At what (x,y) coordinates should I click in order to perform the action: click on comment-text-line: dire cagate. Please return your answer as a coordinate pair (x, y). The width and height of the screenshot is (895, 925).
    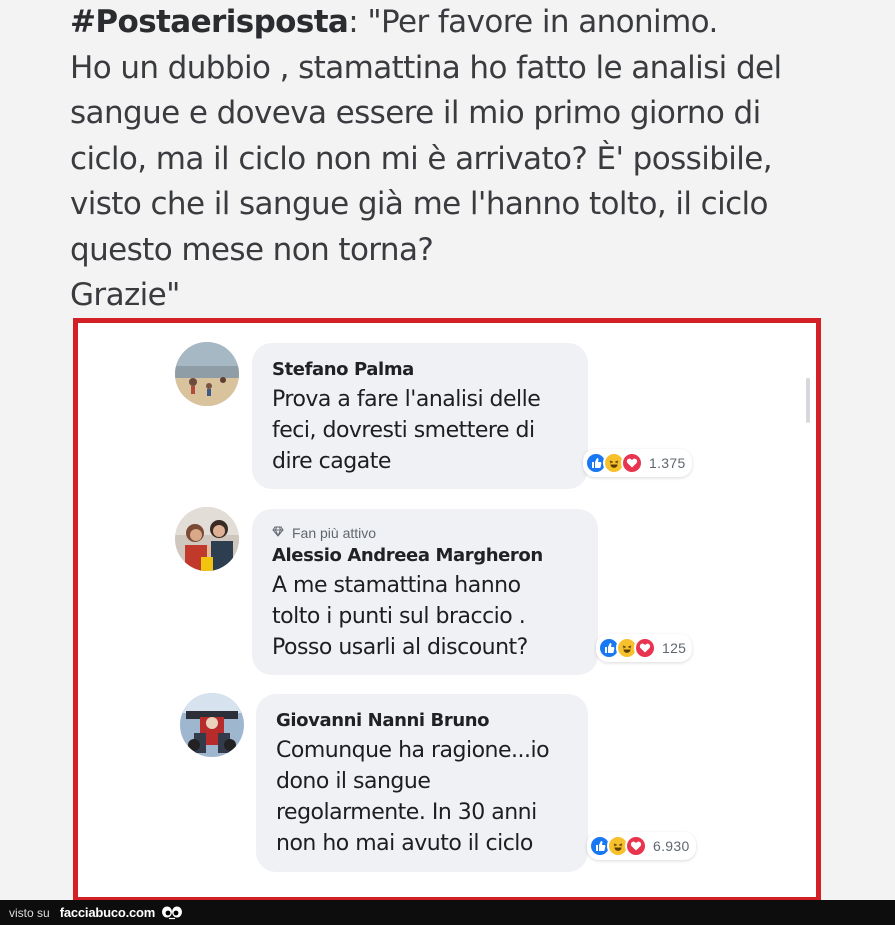
    Looking at the image, I should click on (331, 461).